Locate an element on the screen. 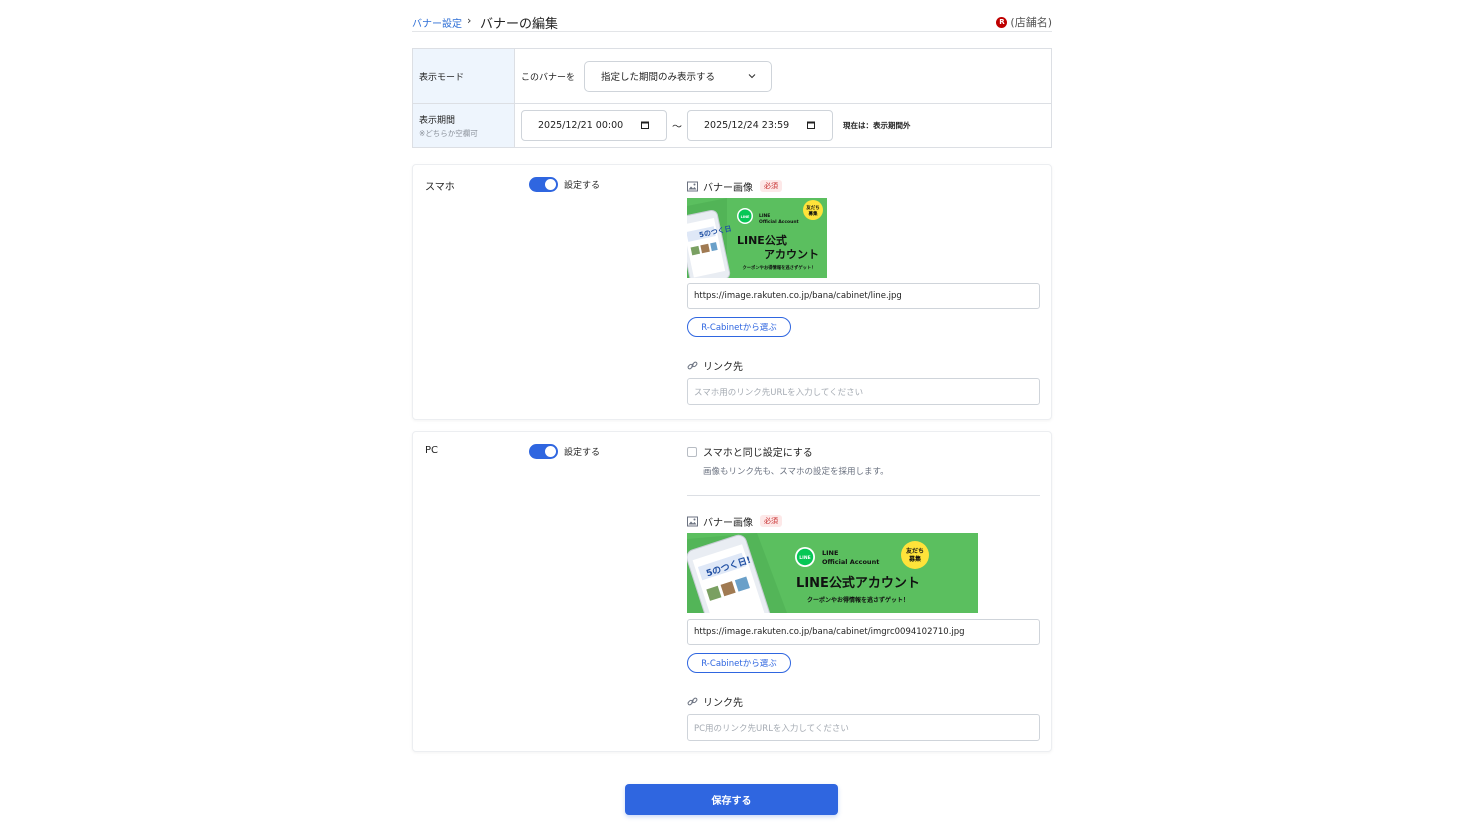  smartphone-link-input: スマホ用のリンク先URLを入力してください is located at coordinates (863, 391).